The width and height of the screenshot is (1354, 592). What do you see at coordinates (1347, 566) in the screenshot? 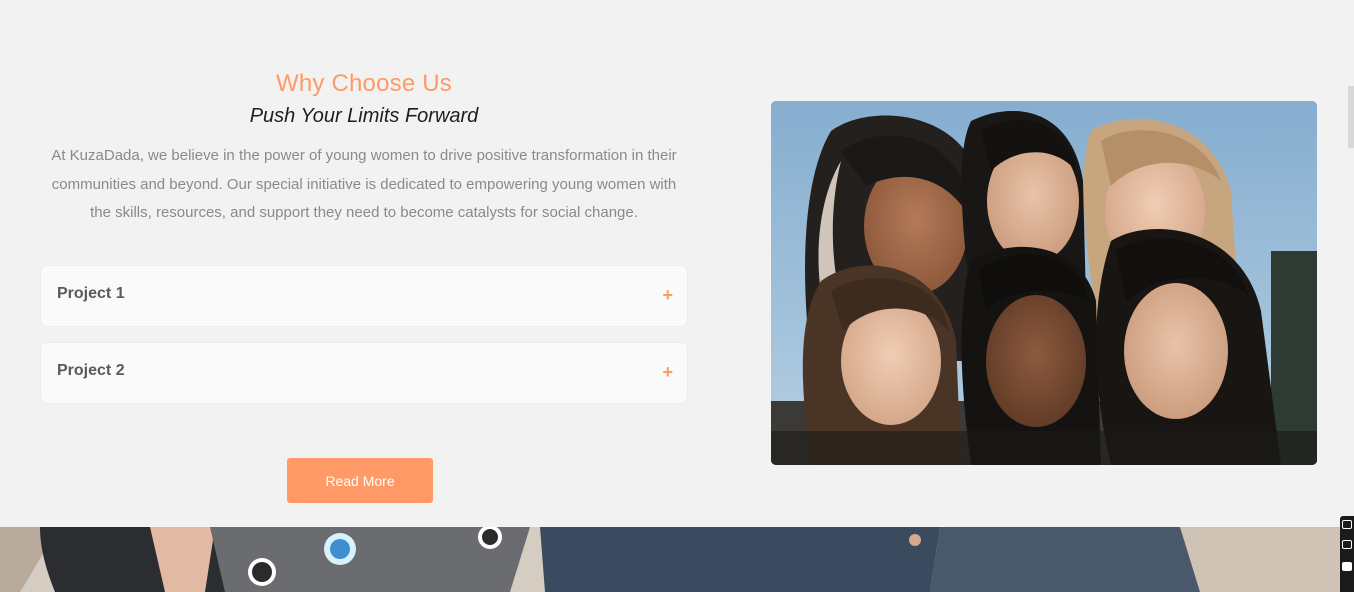
I see `window-icon` at bounding box center [1347, 566].